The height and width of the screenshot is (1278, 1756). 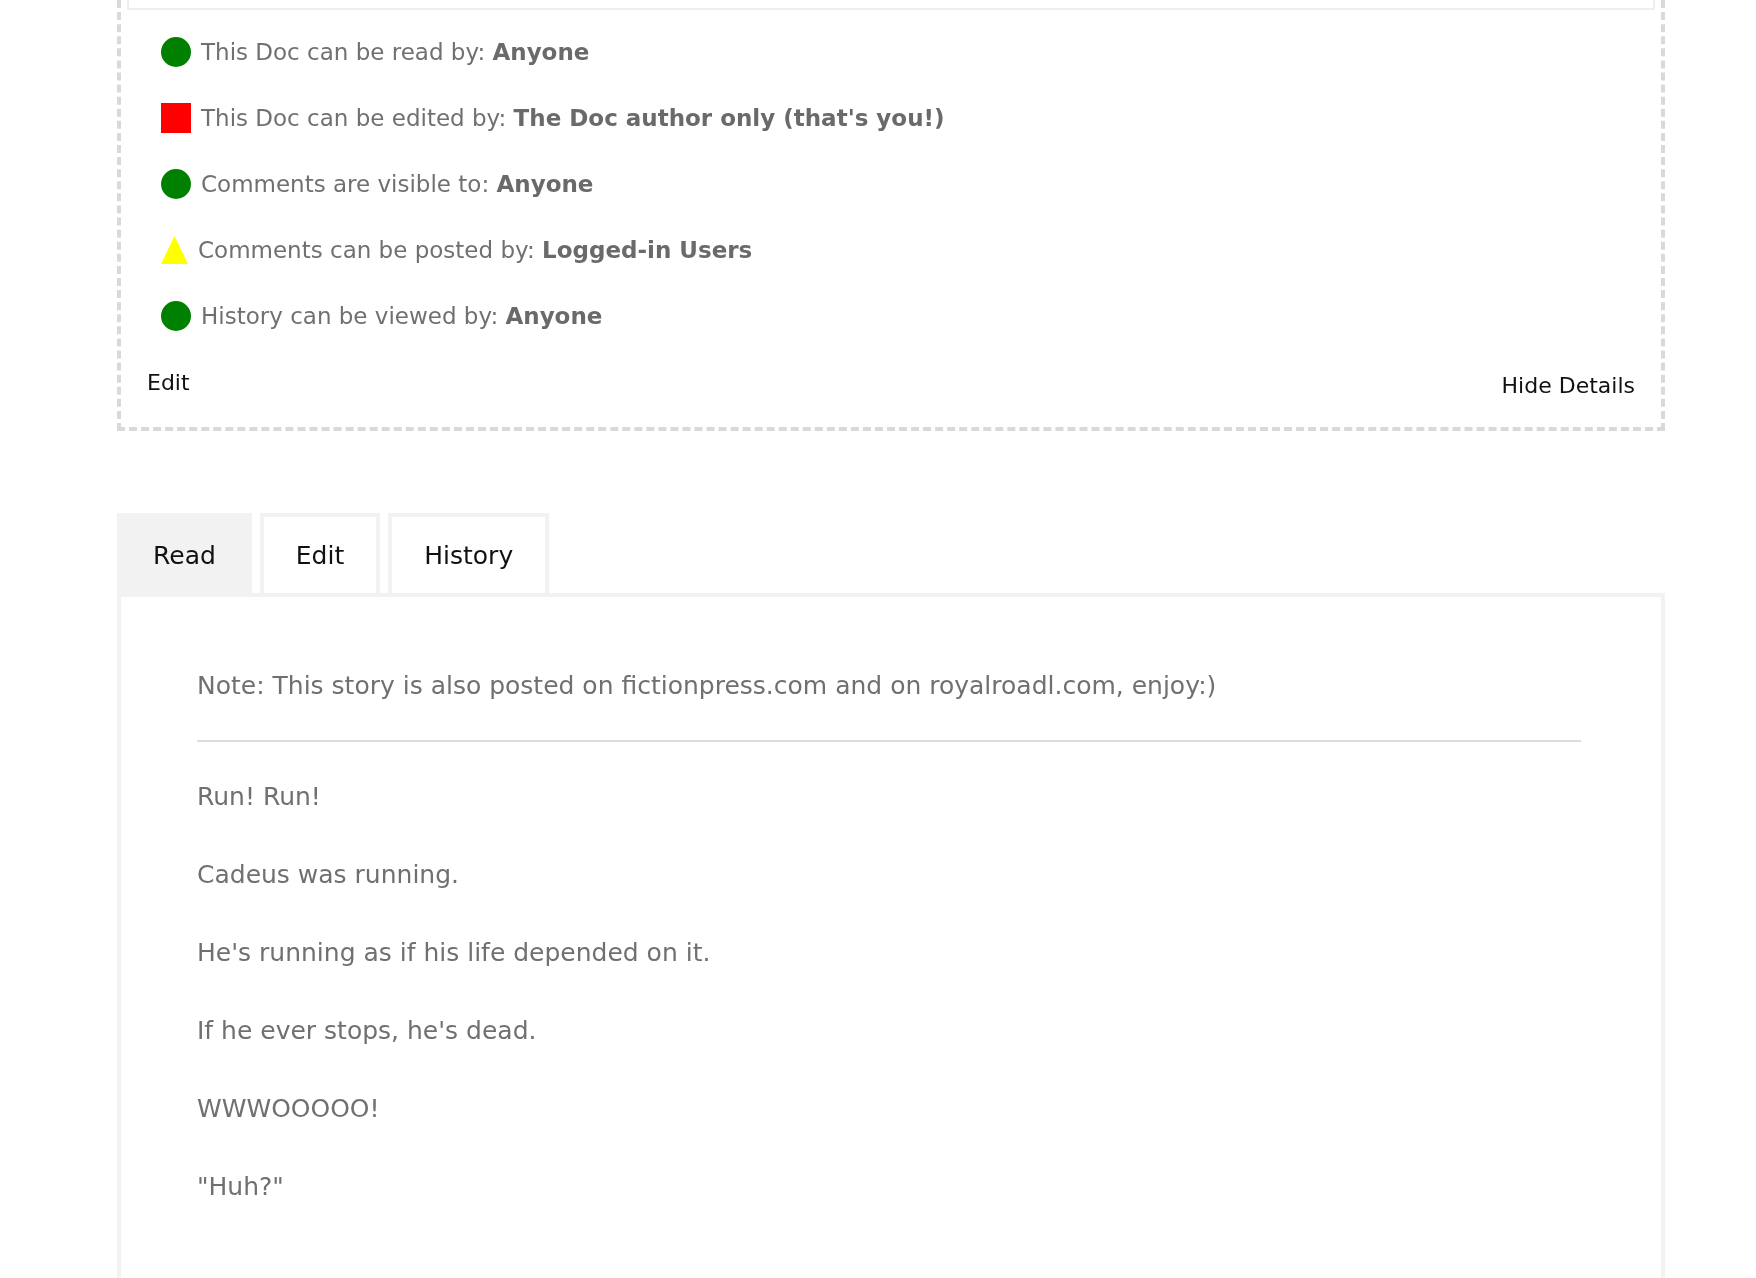 What do you see at coordinates (397, 184) in the screenshot?
I see `permission-text: Comments are visible to: Anyone` at bounding box center [397, 184].